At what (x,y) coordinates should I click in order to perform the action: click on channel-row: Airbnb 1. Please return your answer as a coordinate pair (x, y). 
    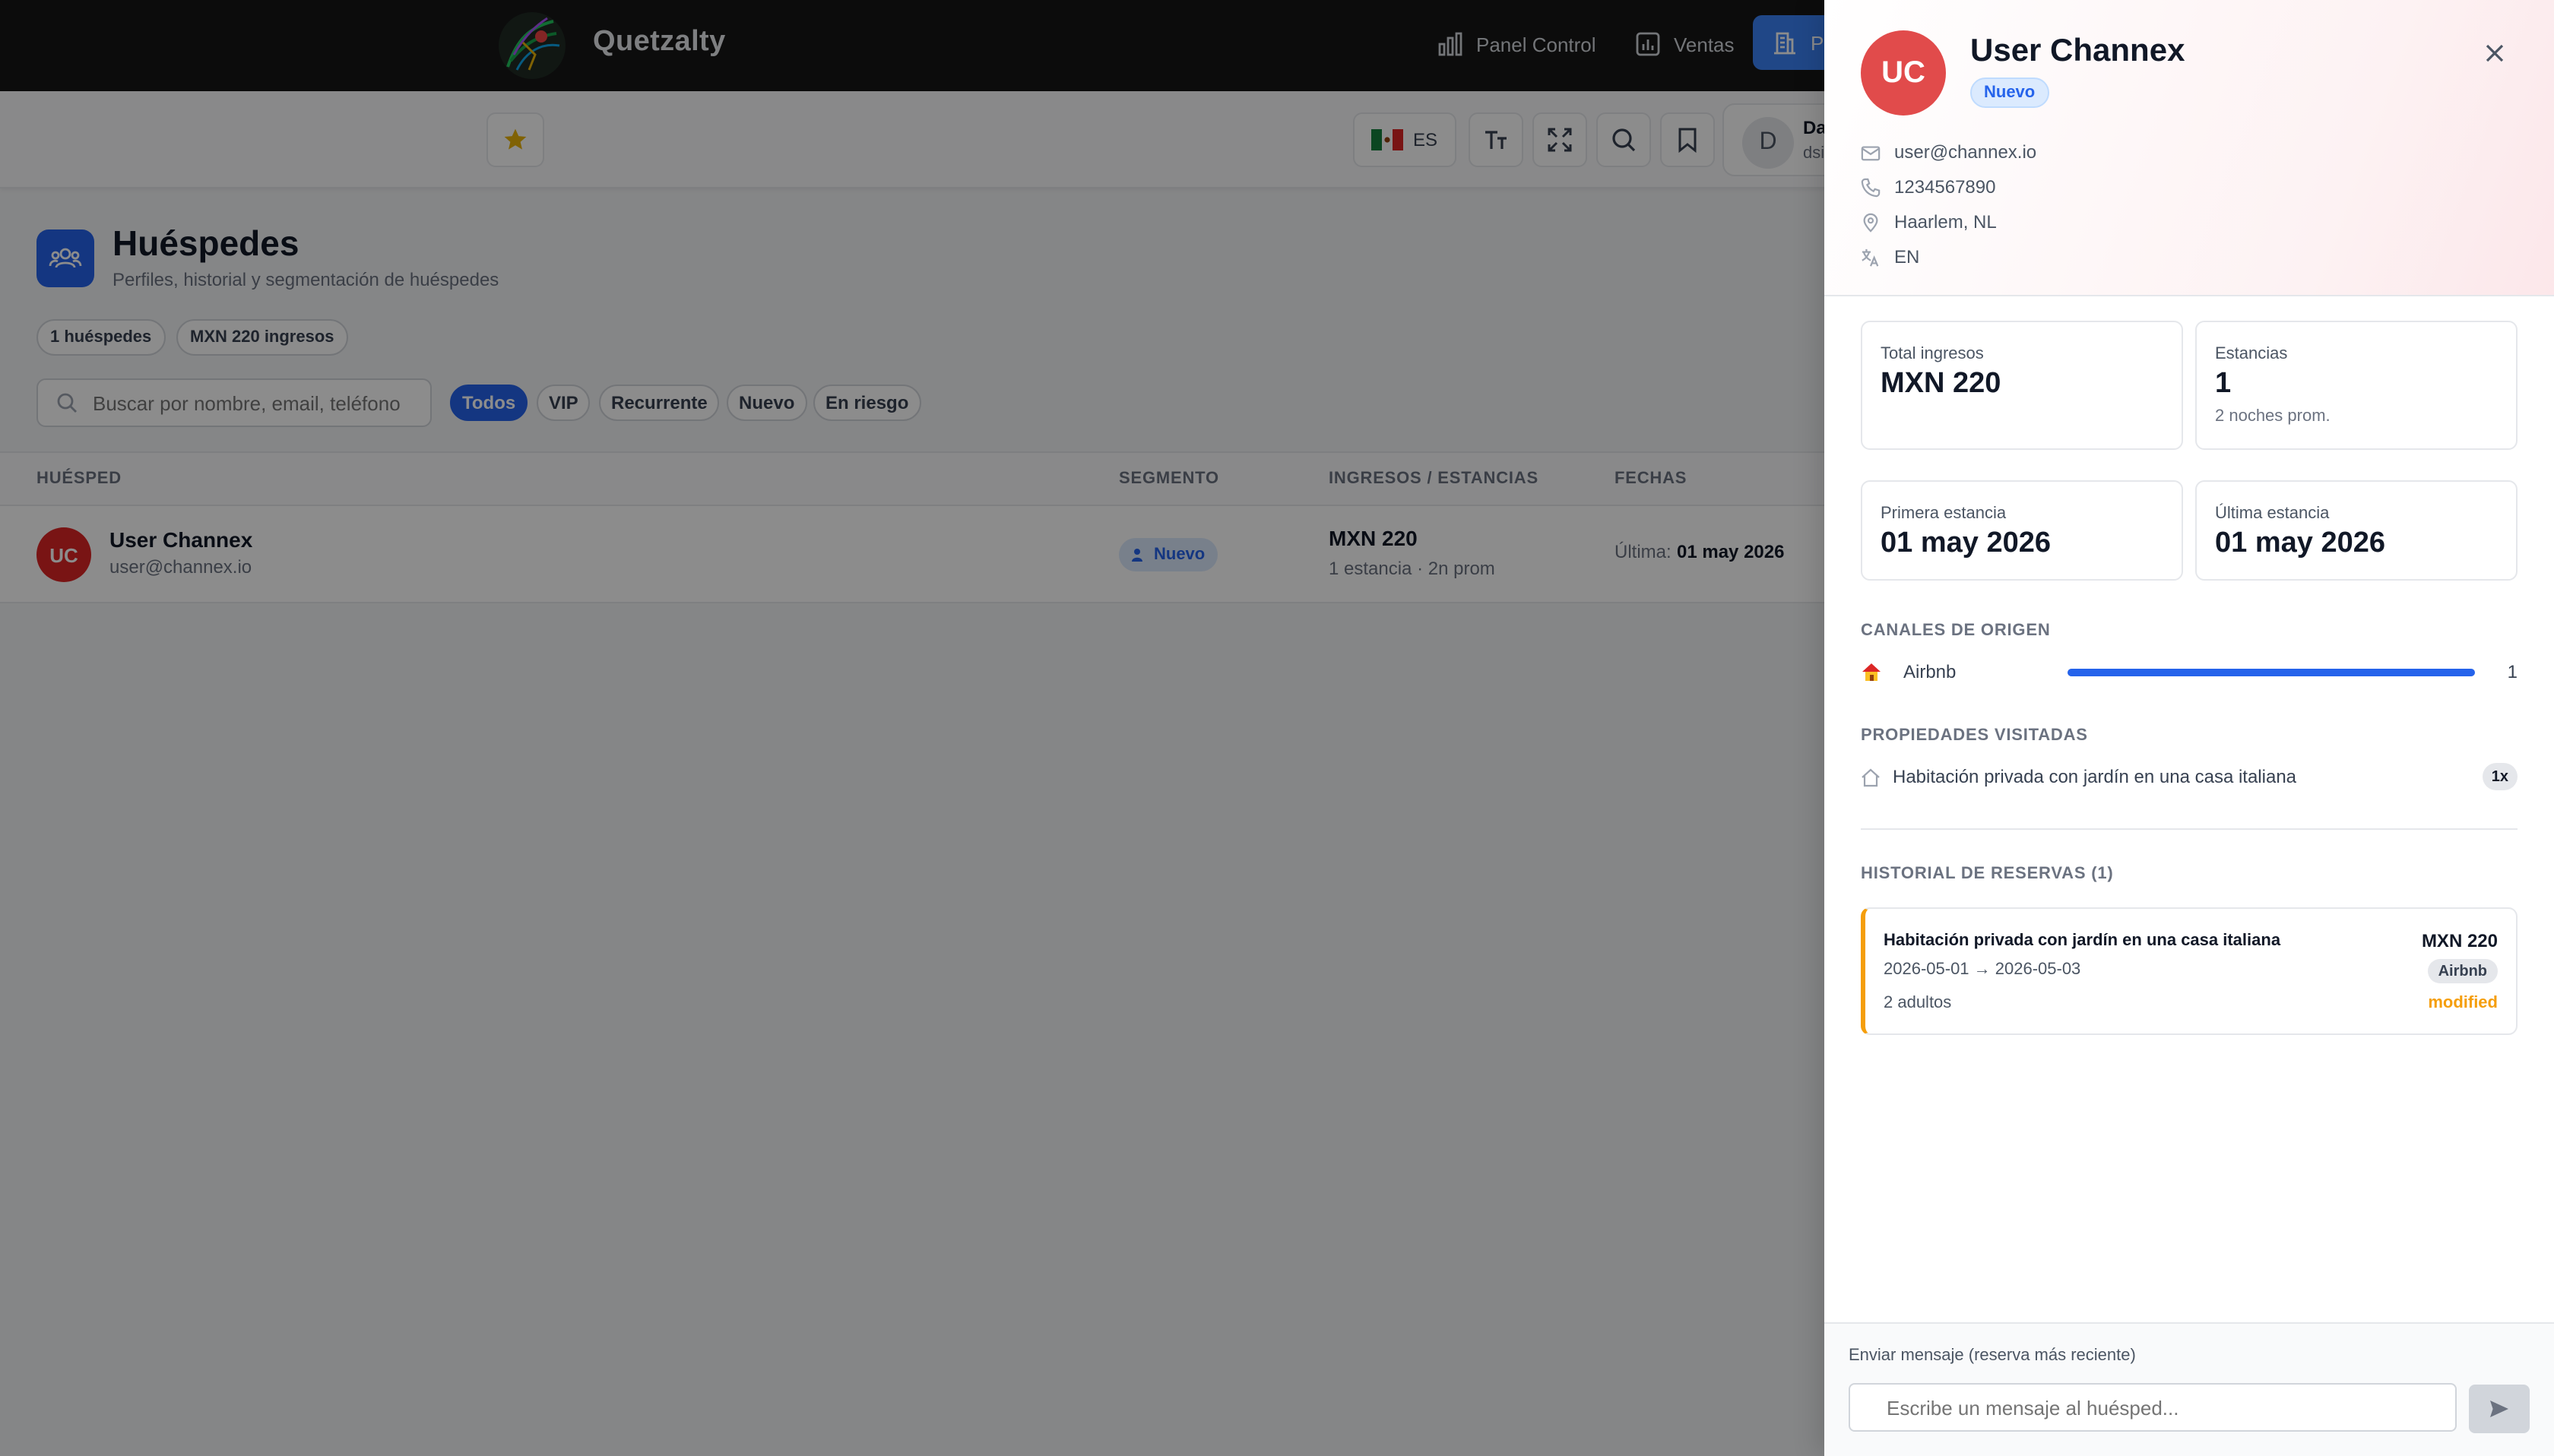
    Looking at the image, I should click on (2189, 673).